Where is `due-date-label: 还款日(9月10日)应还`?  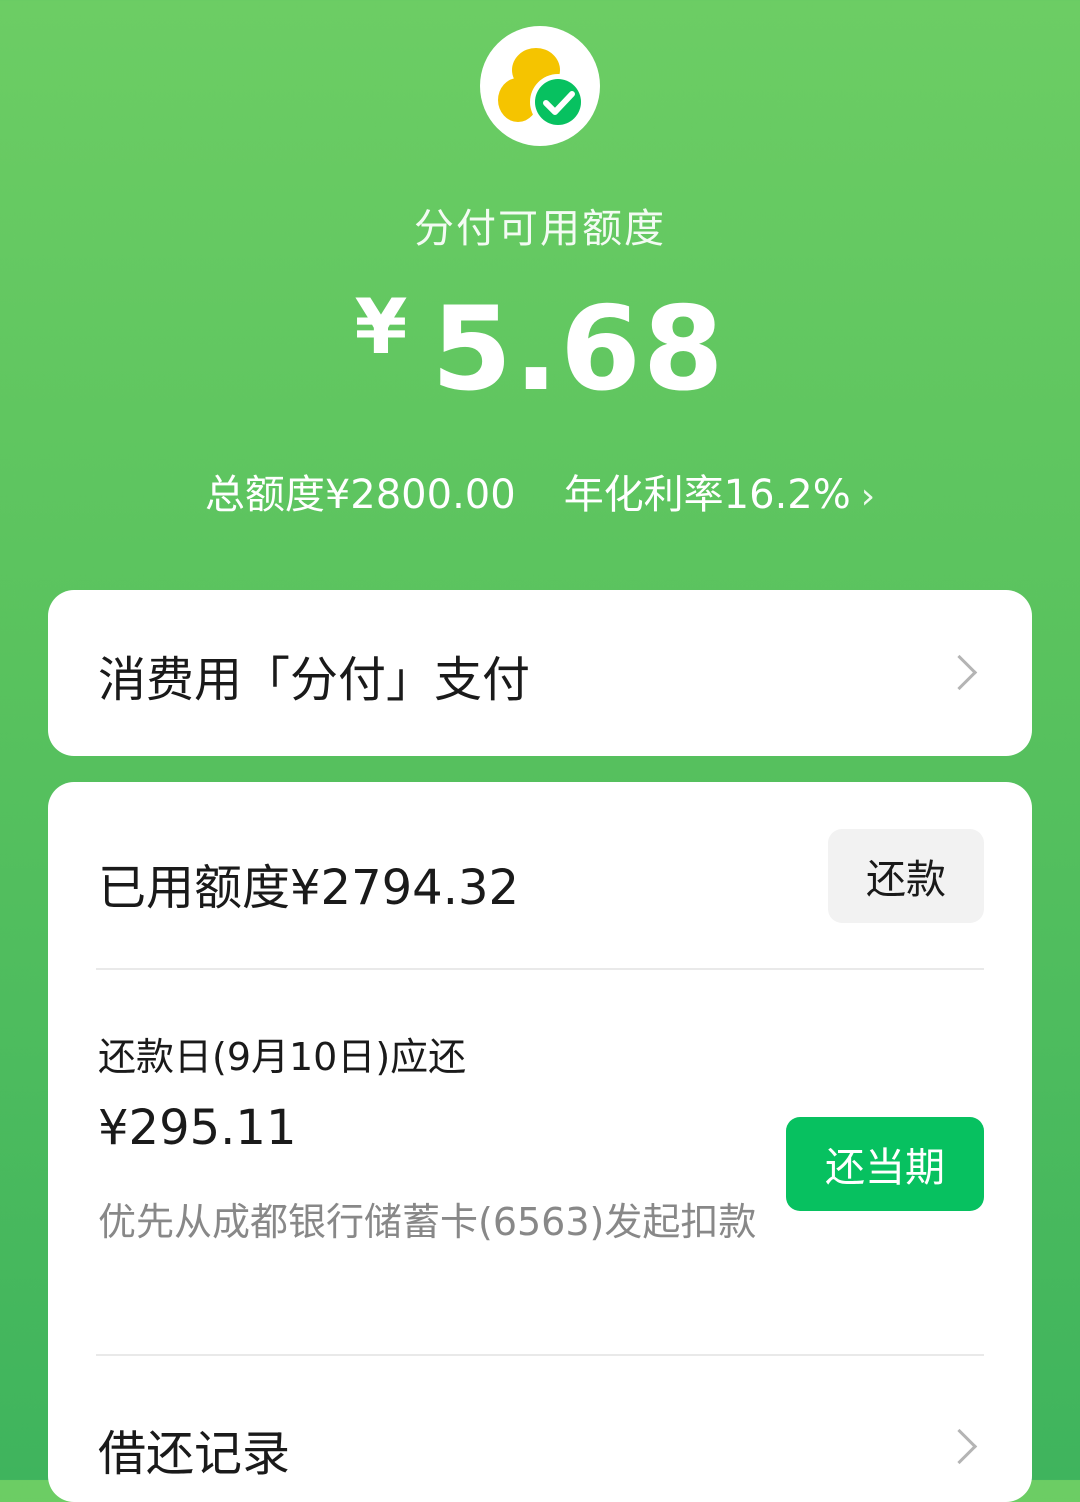 due-date-label: 还款日(9月10日)应还 is located at coordinates (282, 1057).